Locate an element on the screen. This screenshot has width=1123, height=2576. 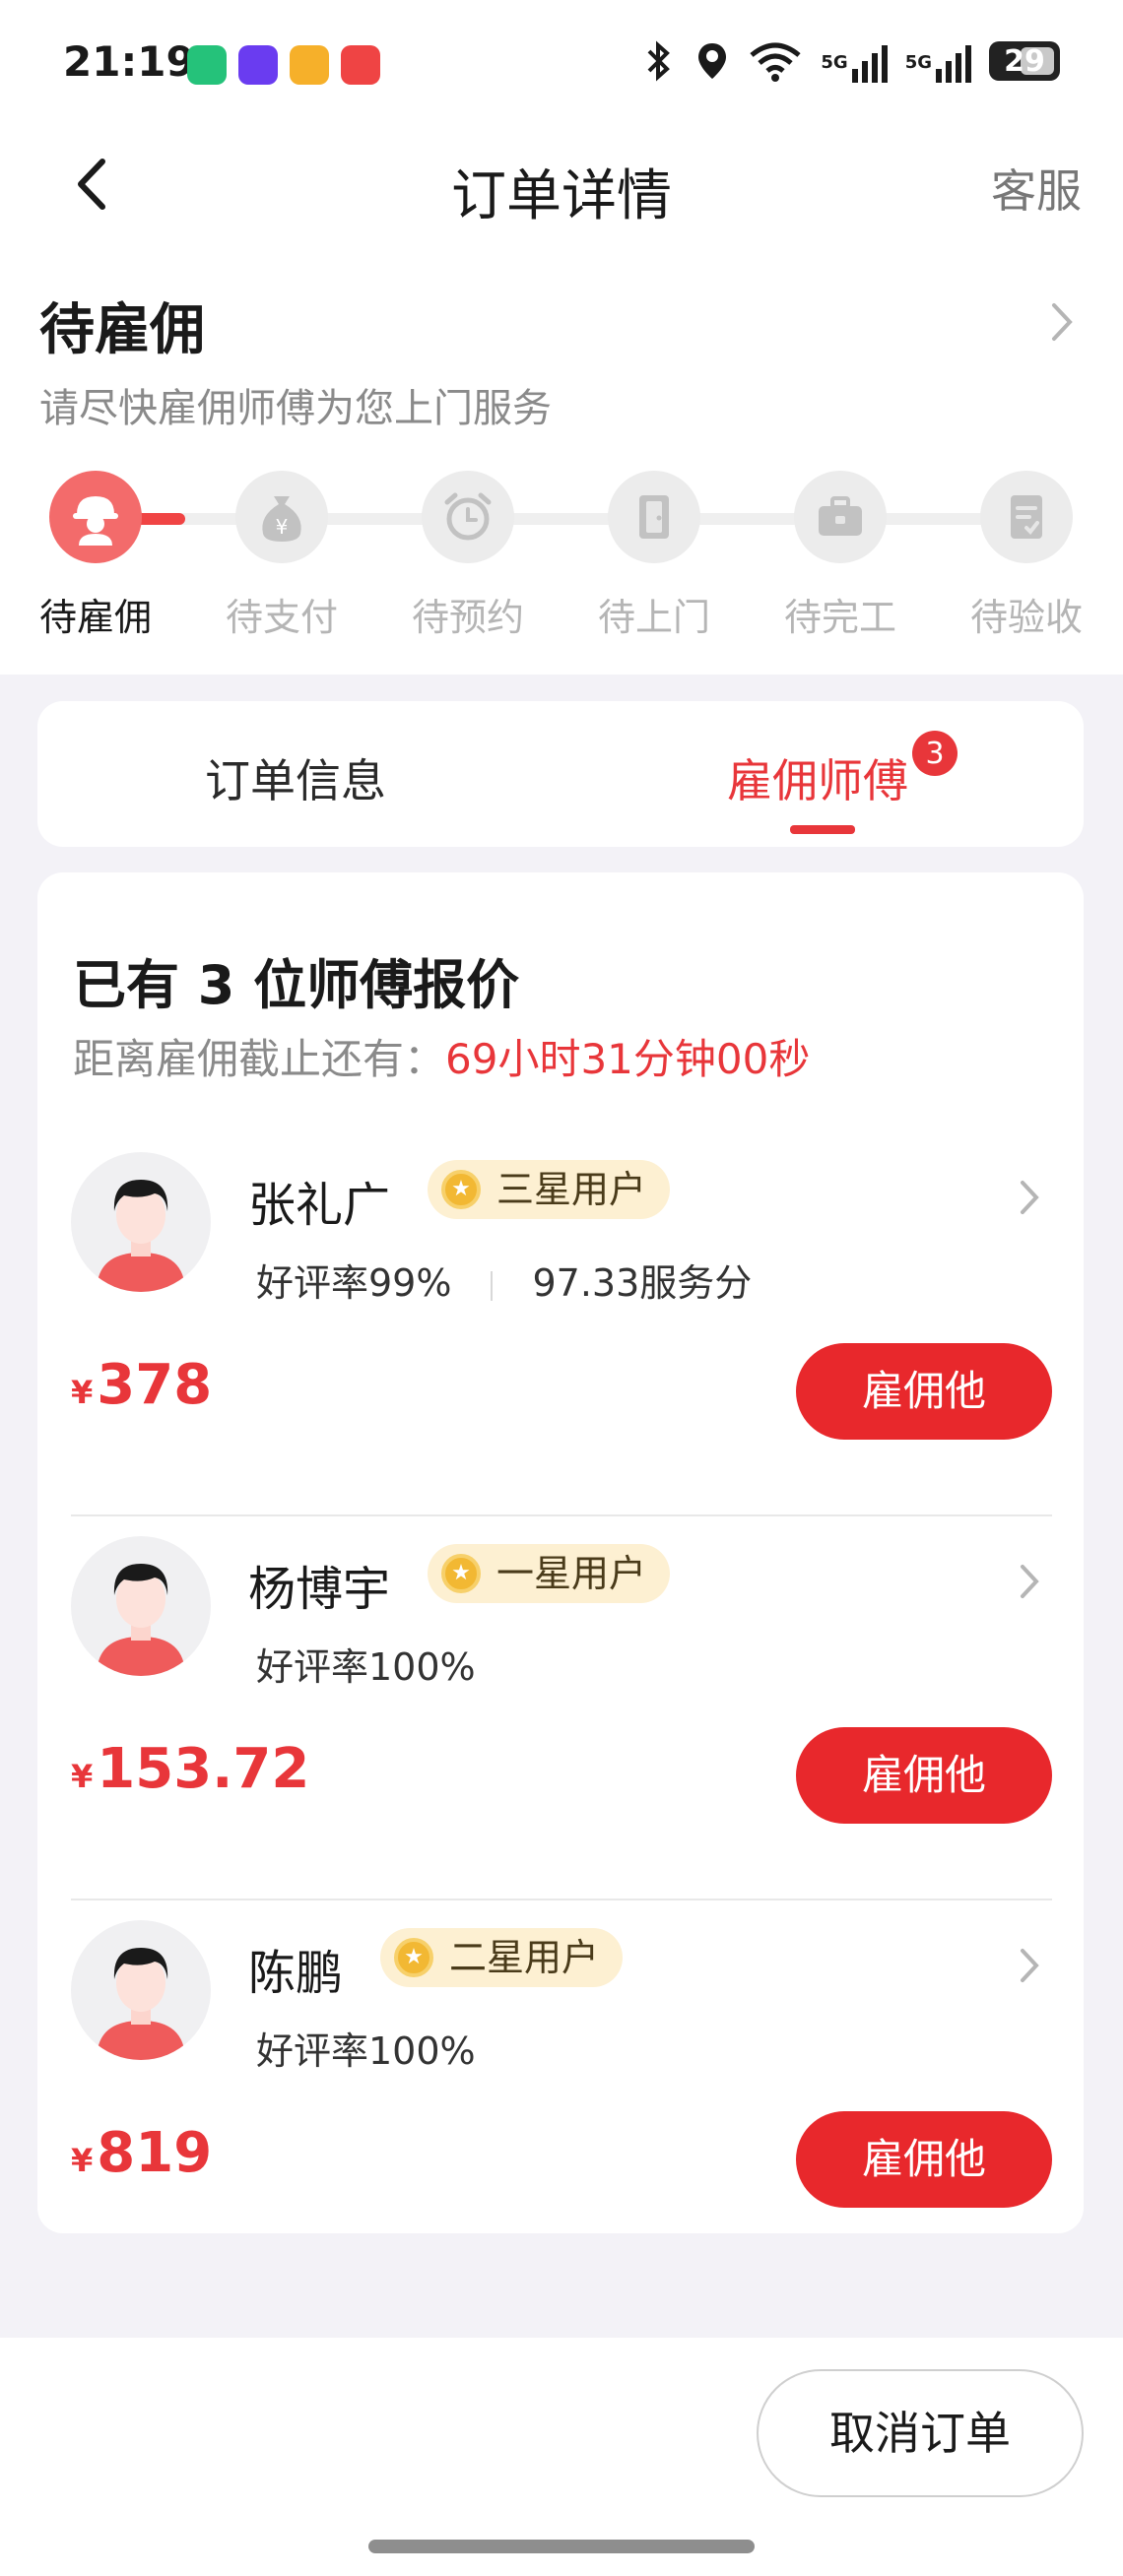
detail-tabs: 订单信息 雇佣师傅 3 is located at coordinates (560, 774).